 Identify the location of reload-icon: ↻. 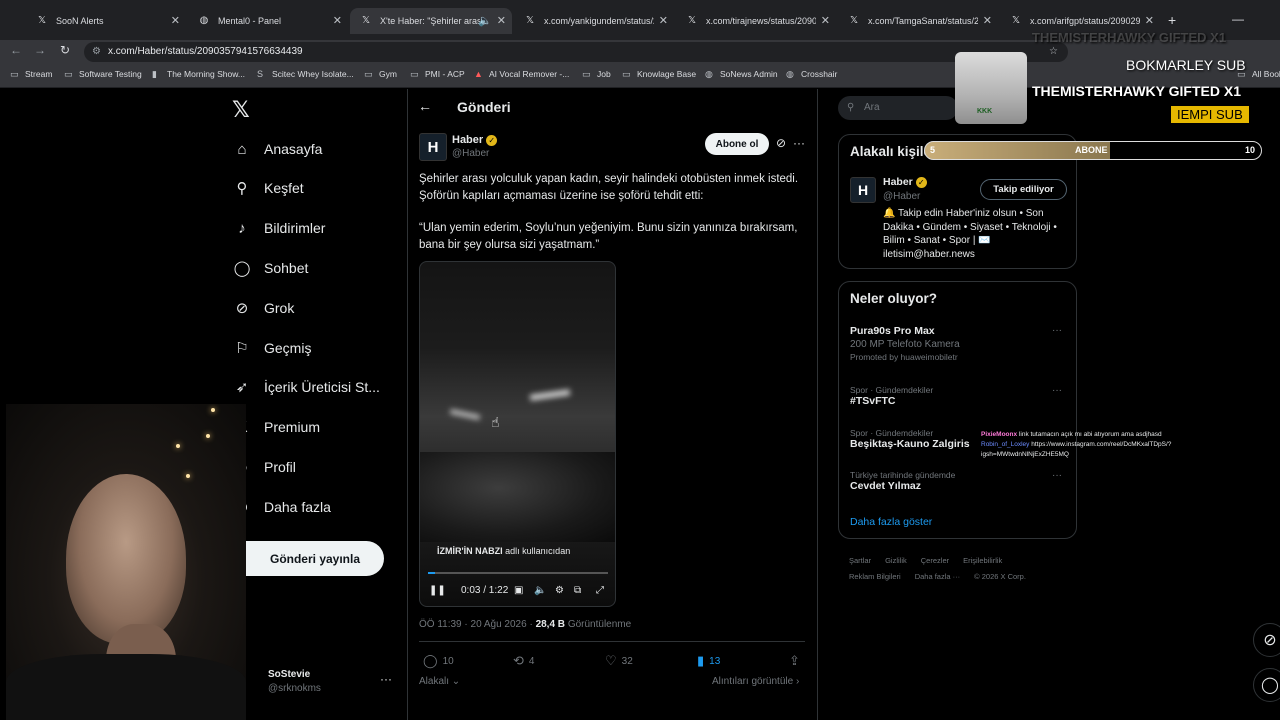
(65, 50).